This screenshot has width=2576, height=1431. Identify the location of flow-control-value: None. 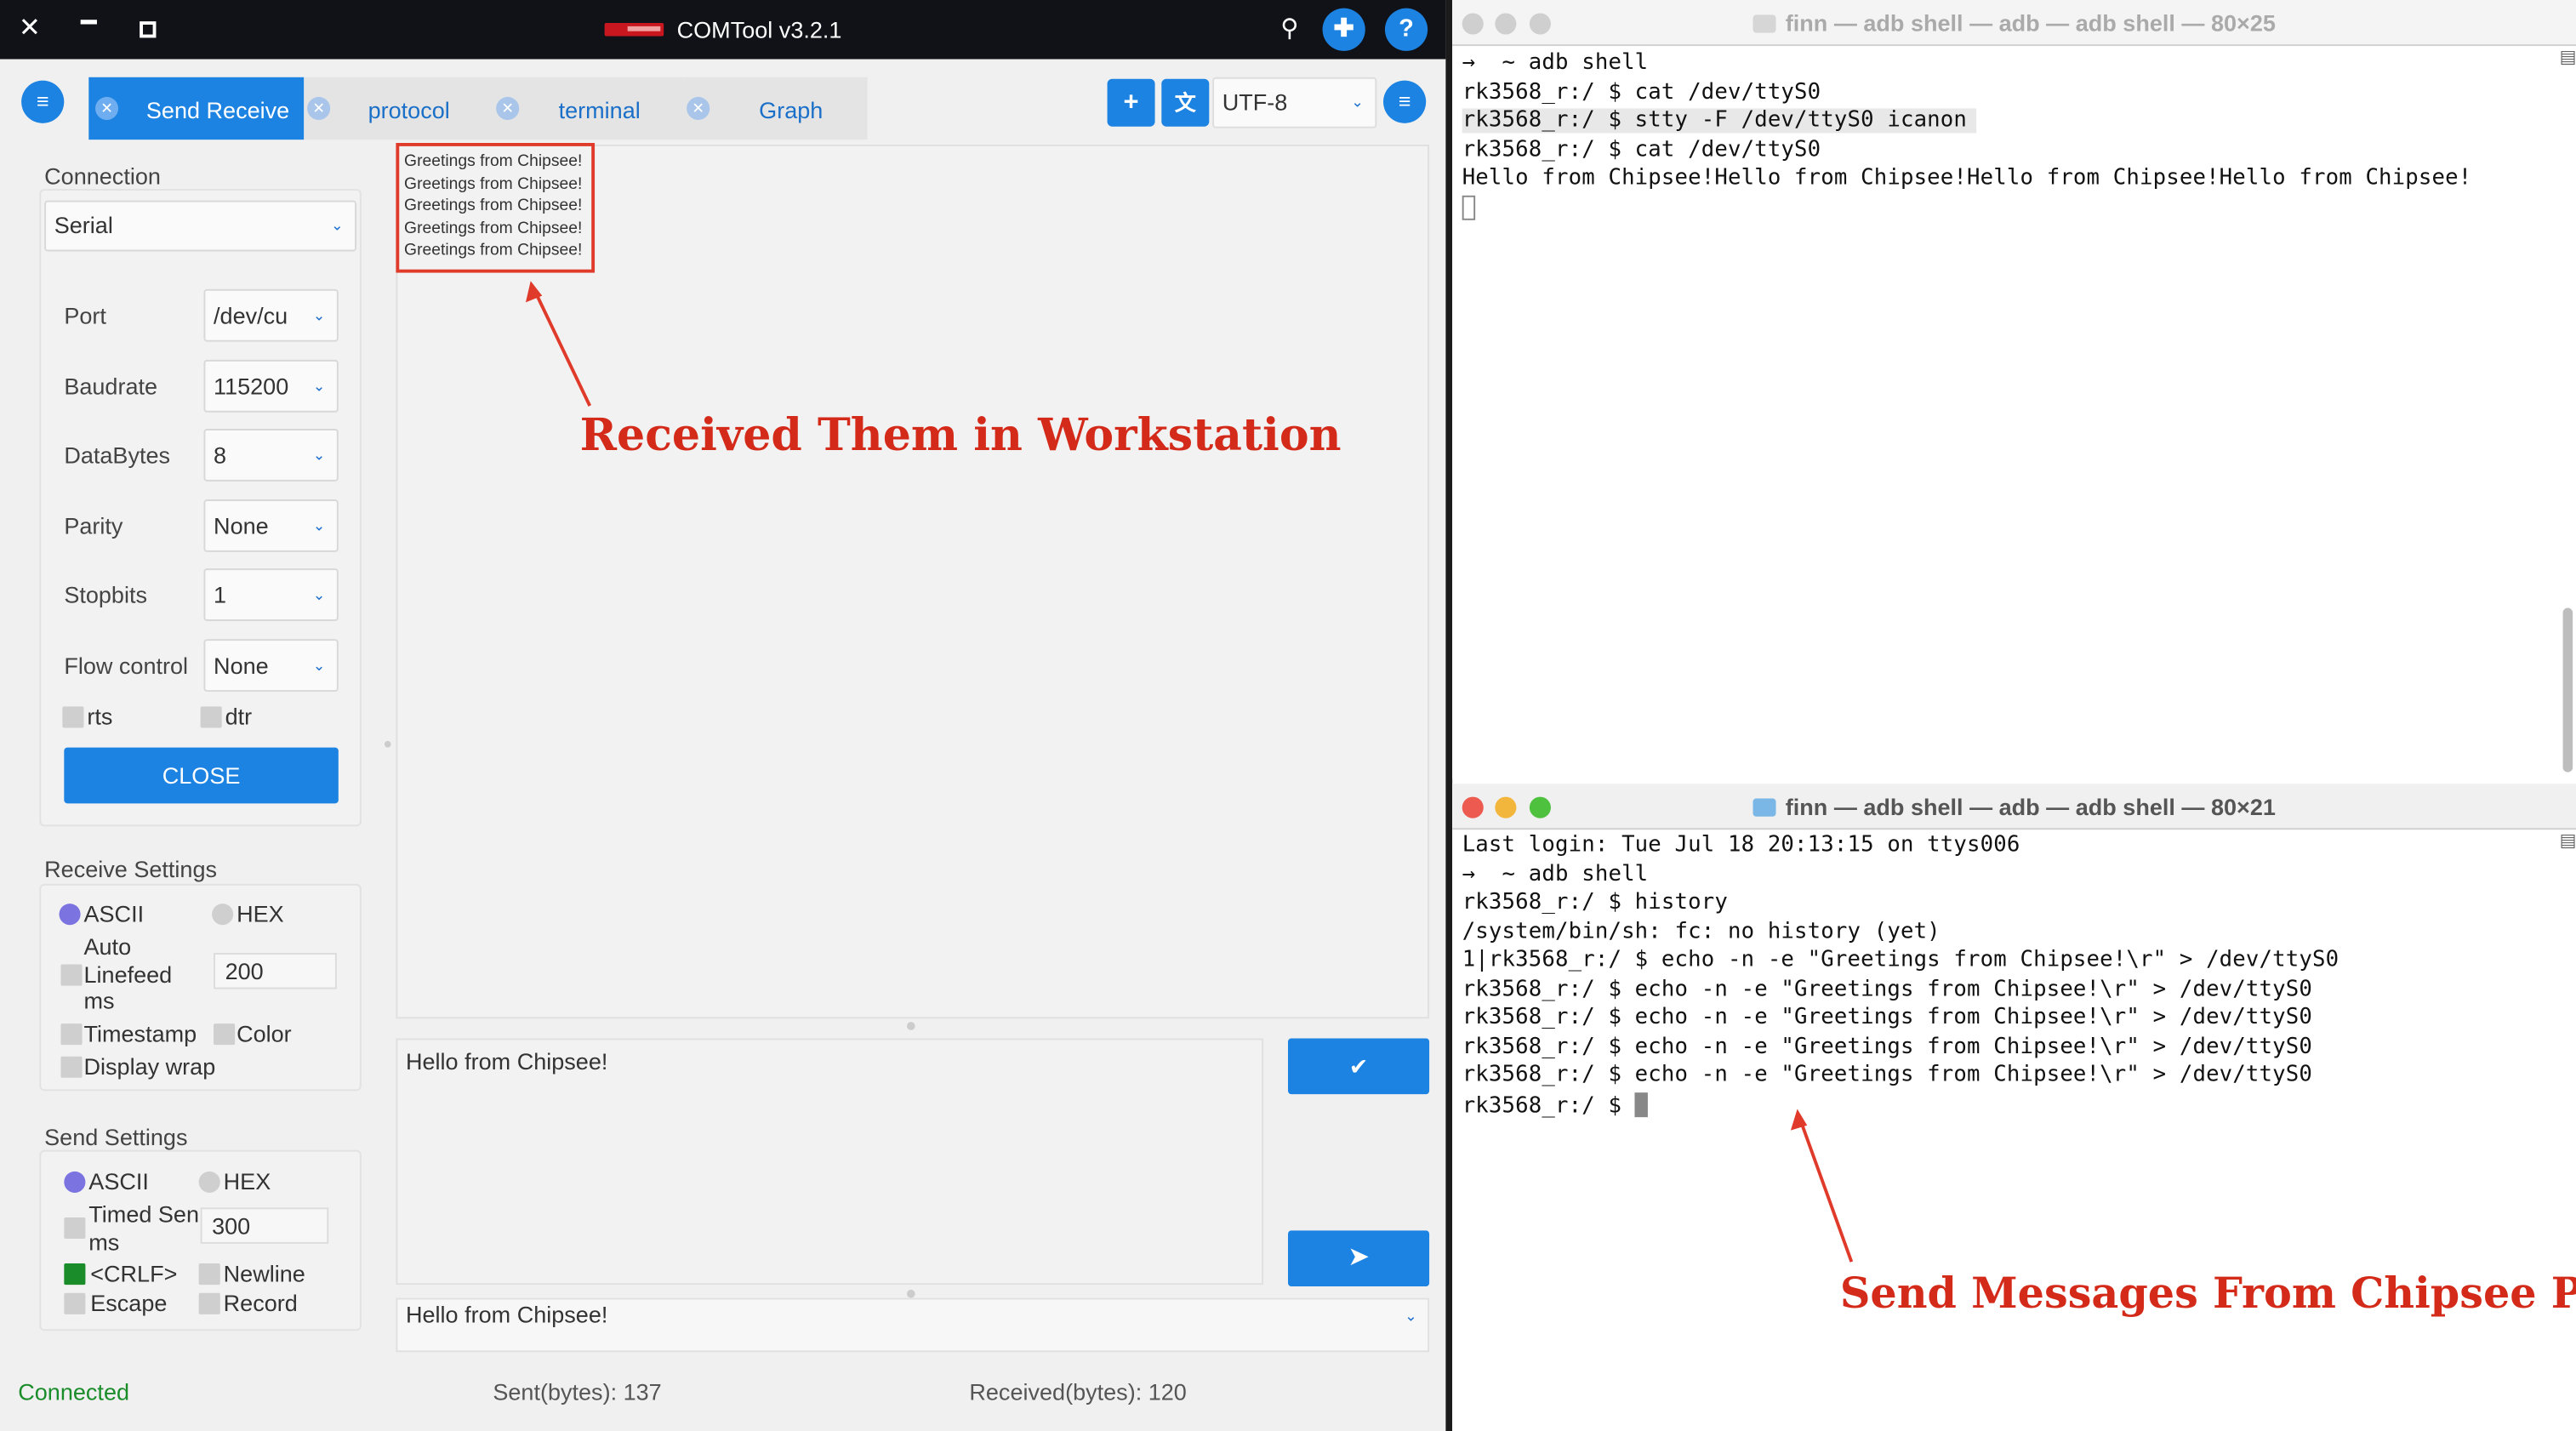
(241, 665).